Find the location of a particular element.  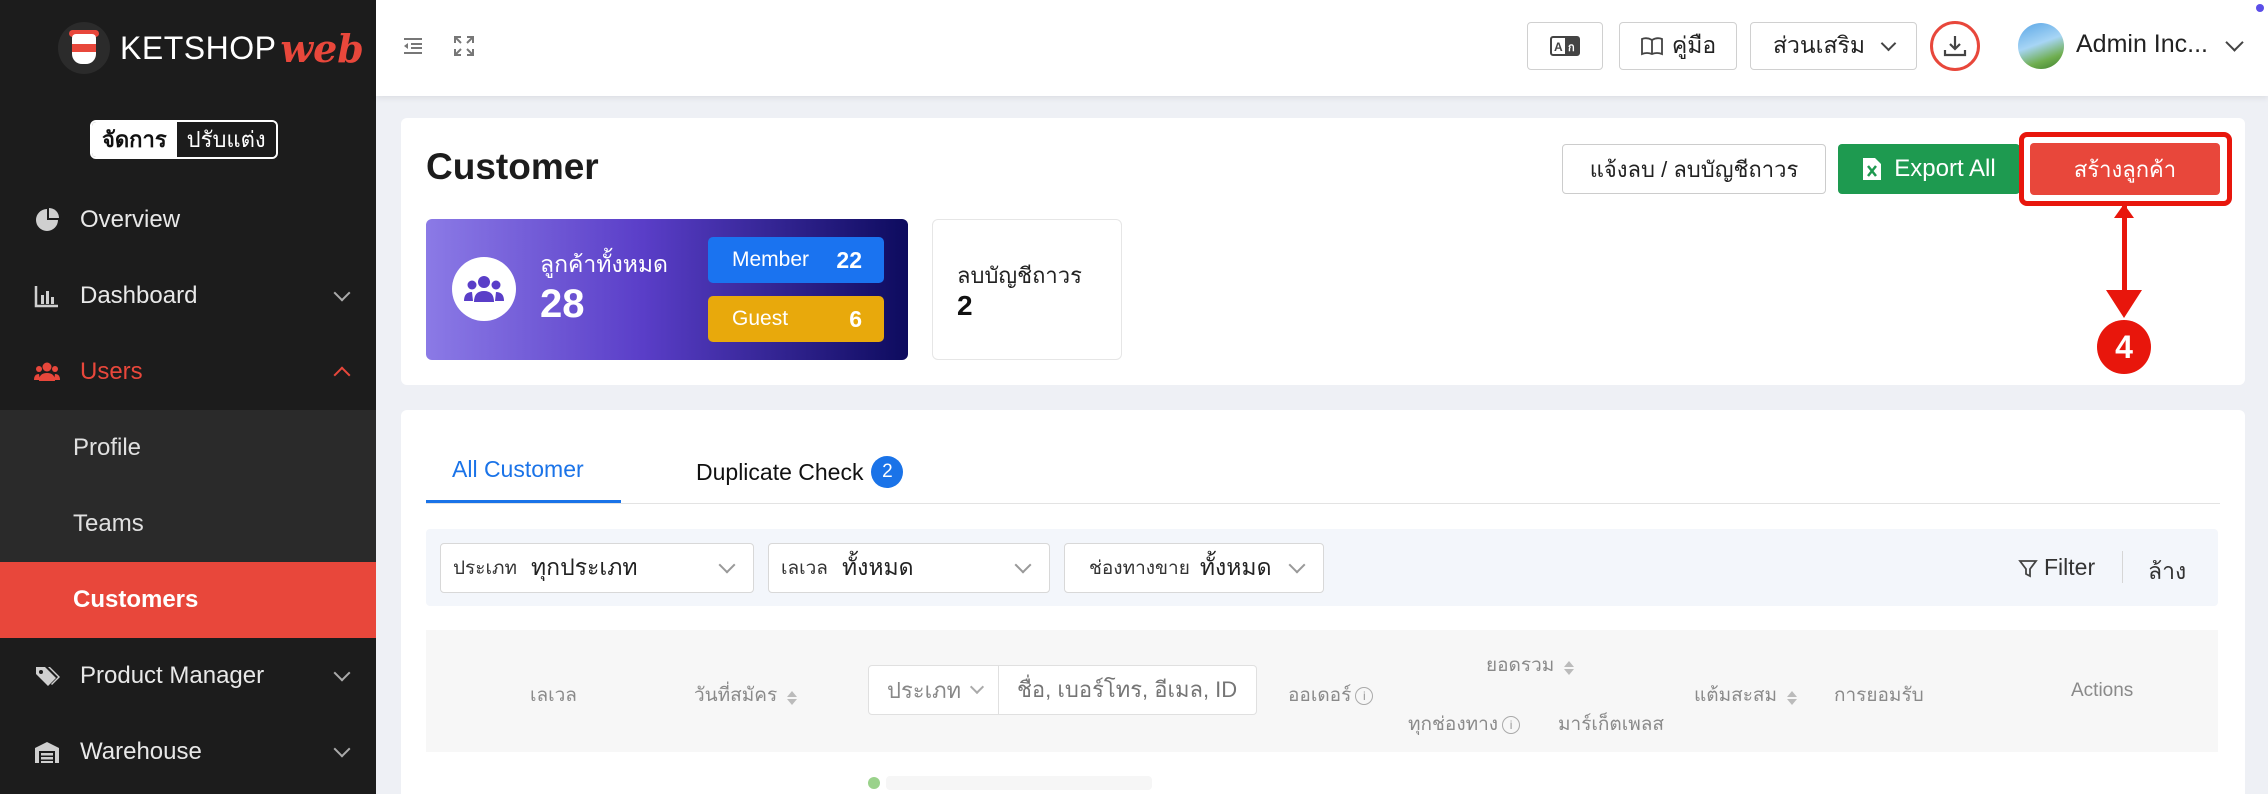

sidebar-item-label: Overview is located at coordinates (130, 219).